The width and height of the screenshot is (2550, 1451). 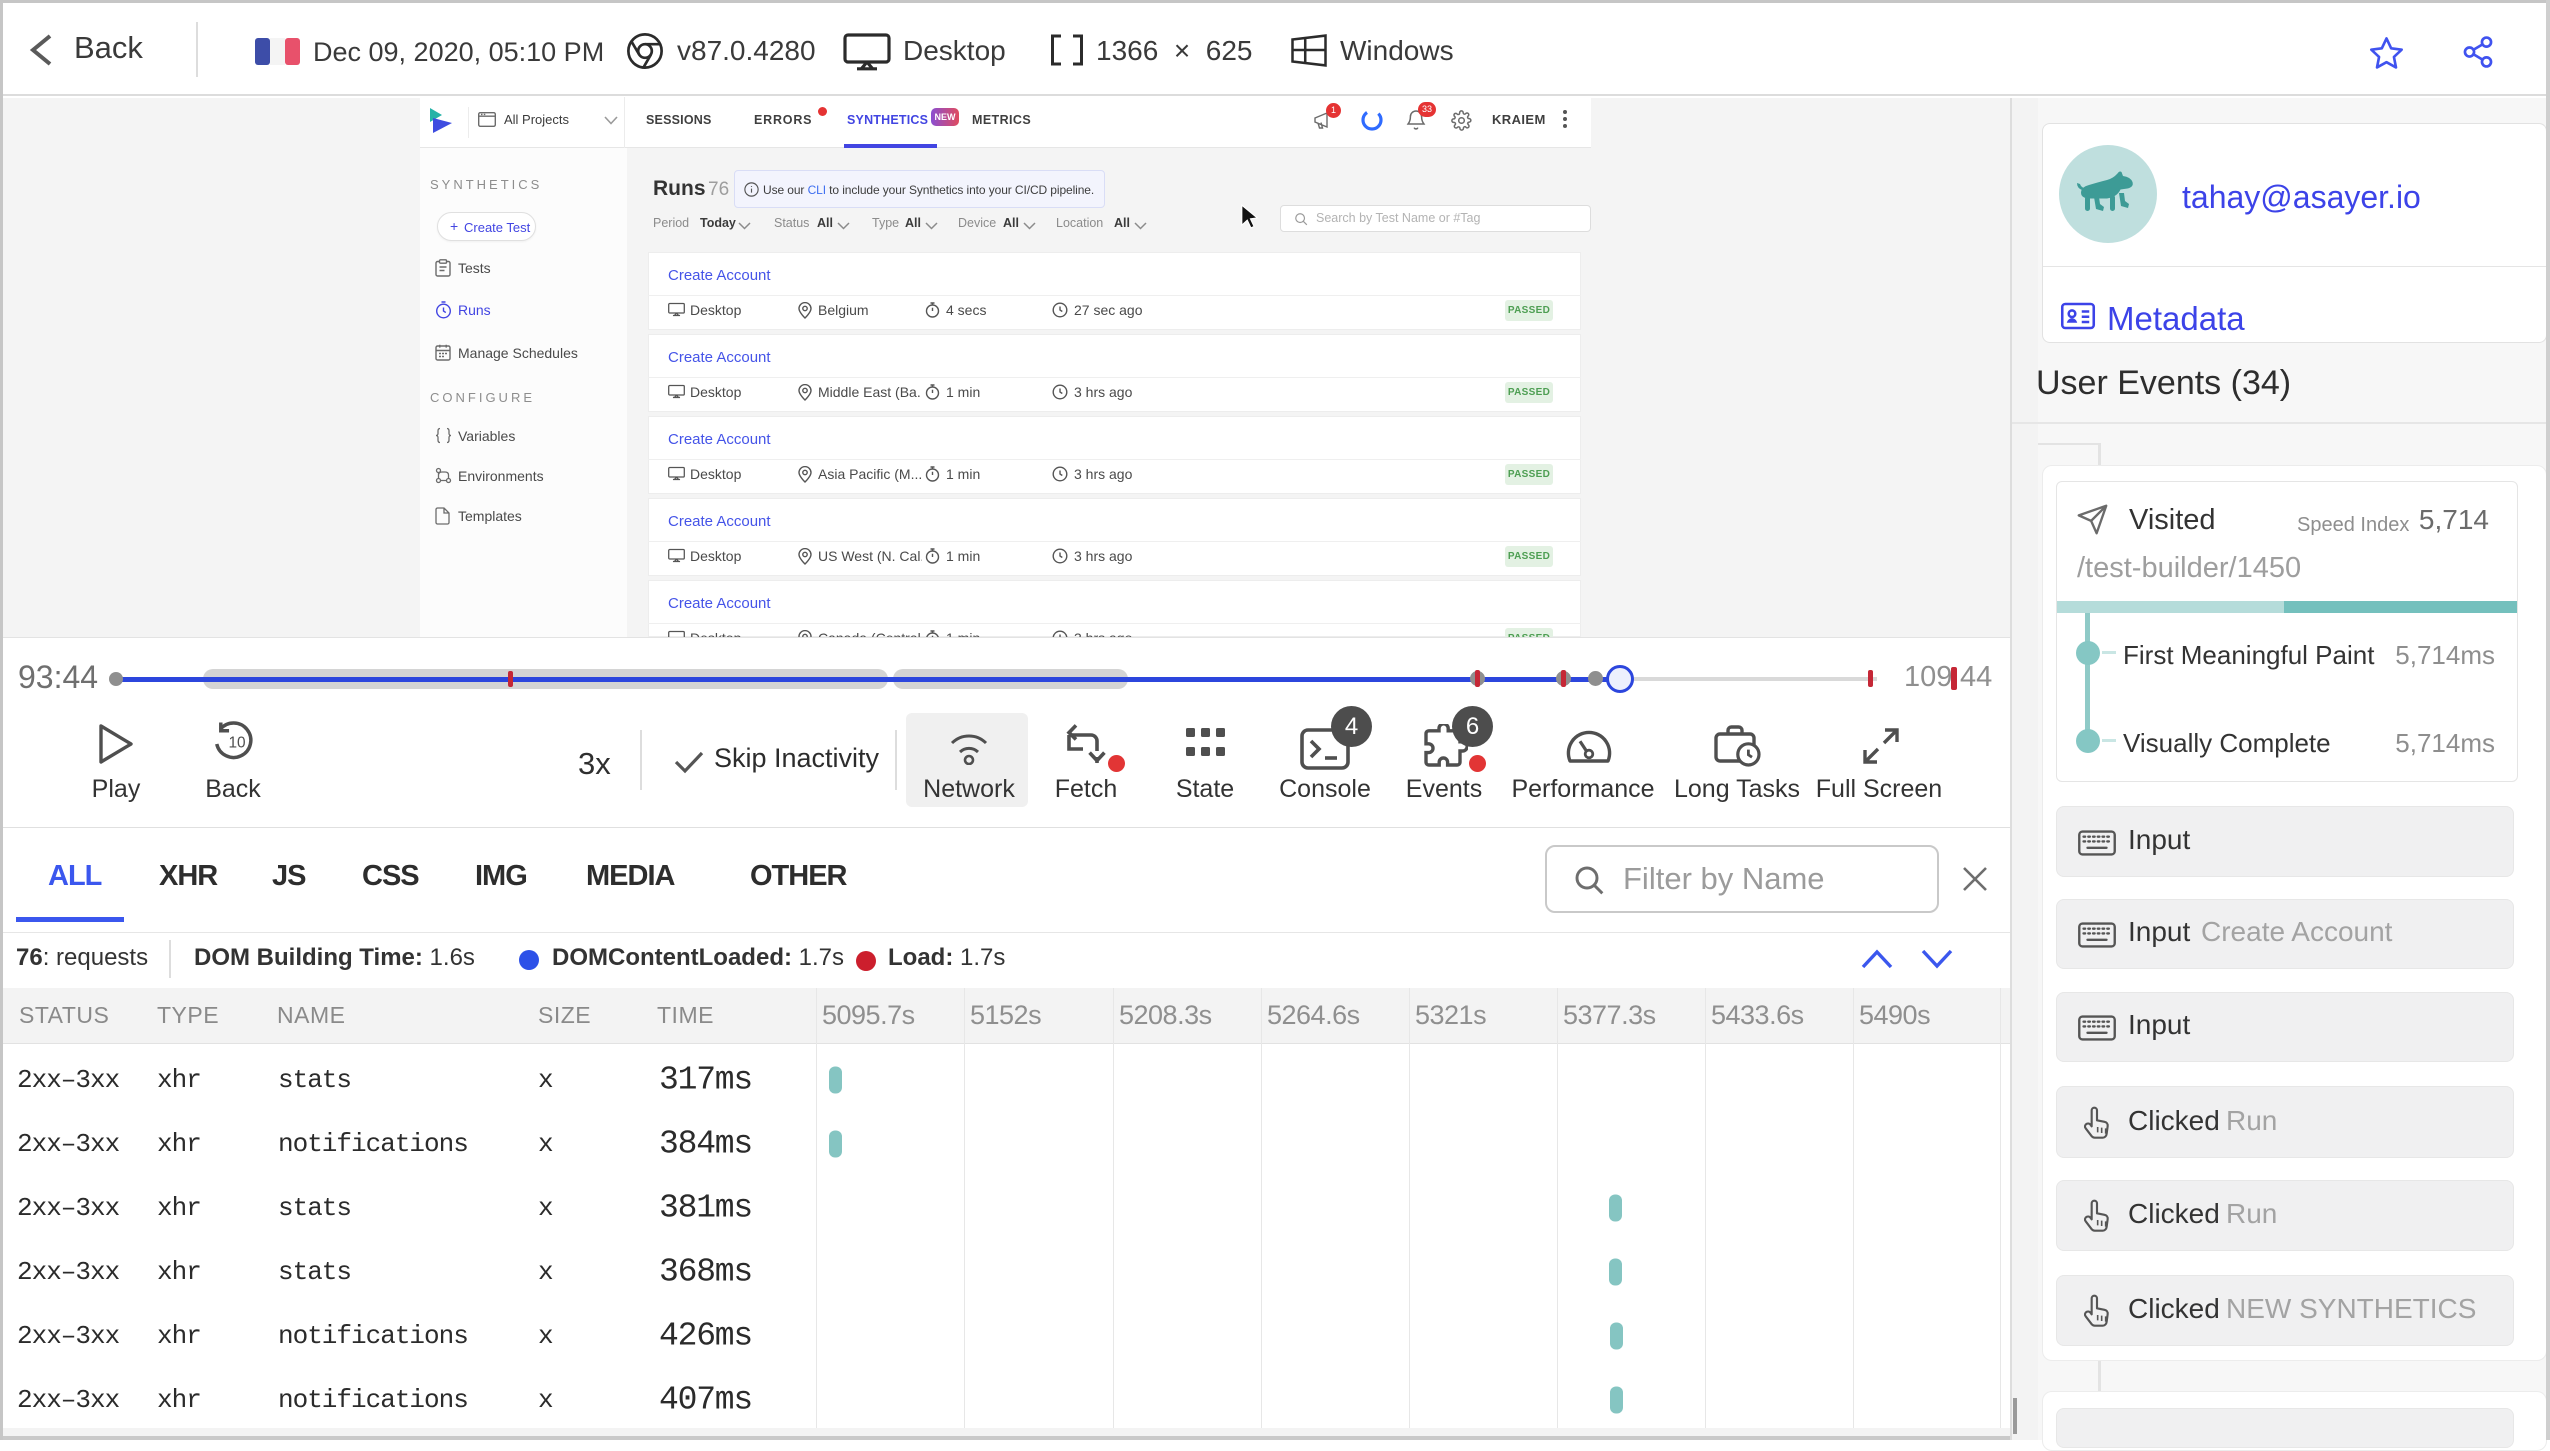 What do you see at coordinates (237, 743) in the screenshot?
I see `svg-text: 10` at bounding box center [237, 743].